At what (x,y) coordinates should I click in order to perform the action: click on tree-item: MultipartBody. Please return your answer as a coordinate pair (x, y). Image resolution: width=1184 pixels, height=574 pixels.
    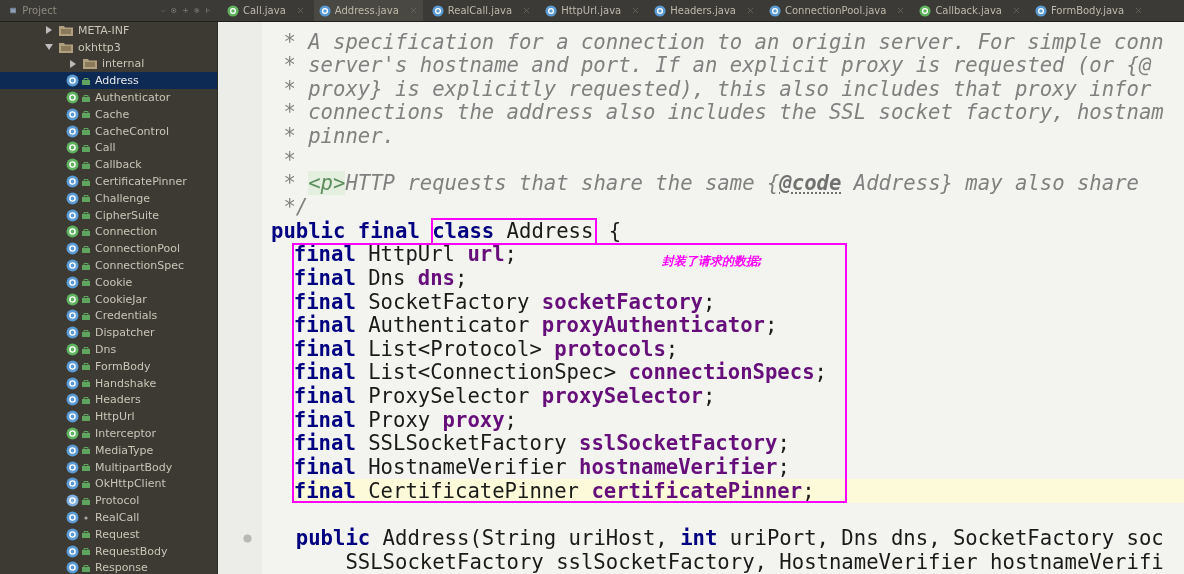
    Looking at the image, I should click on (108, 467).